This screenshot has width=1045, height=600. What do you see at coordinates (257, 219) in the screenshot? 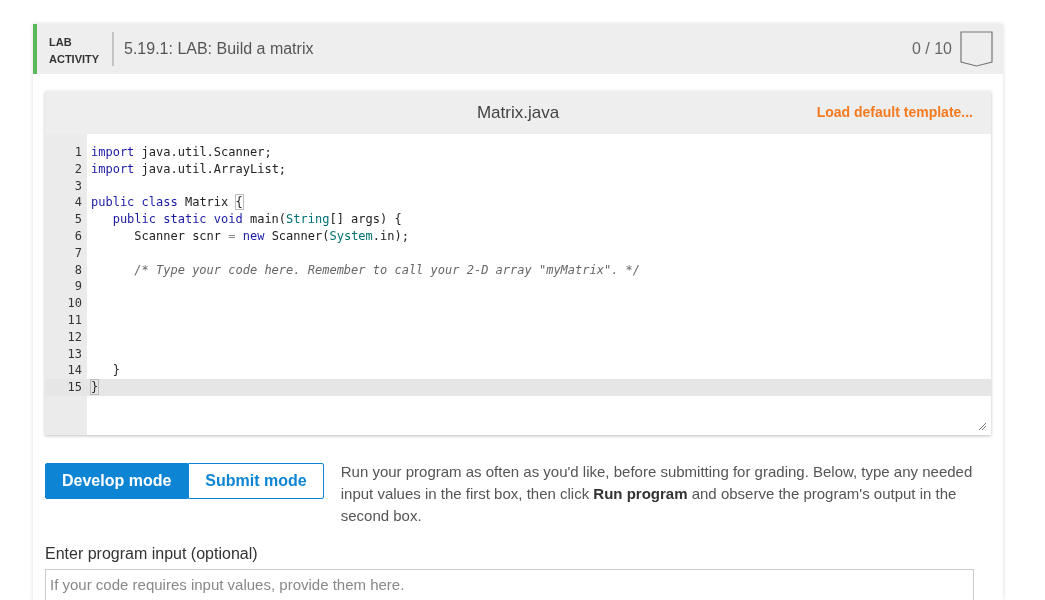
I see `code-line: public static void main(String[] args) {` at bounding box center [257, 219].